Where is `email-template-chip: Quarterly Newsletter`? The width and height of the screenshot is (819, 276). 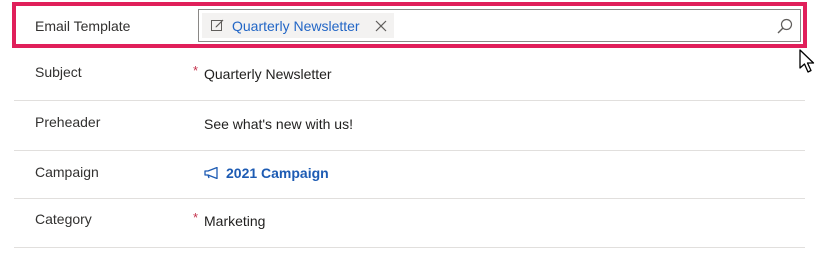 email-template-chip: Quarterly Newsletter is located at coordinates (298, 25).